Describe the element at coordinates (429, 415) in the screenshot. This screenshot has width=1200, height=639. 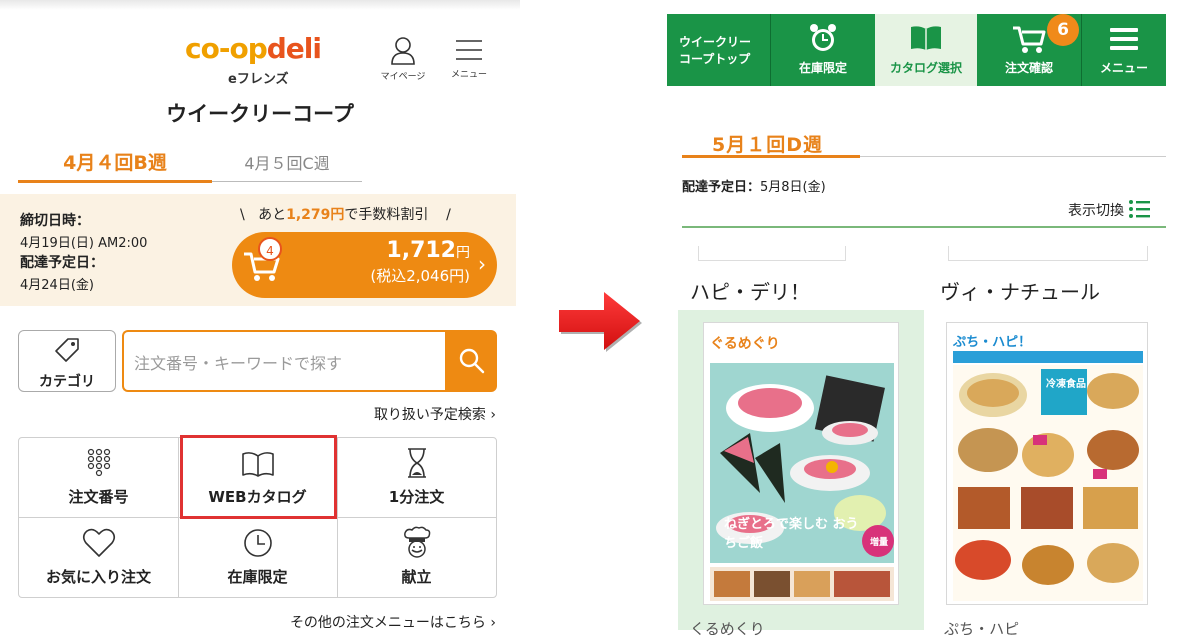
I see `schedule-link-label: 取り扱い予定検索` at that location.